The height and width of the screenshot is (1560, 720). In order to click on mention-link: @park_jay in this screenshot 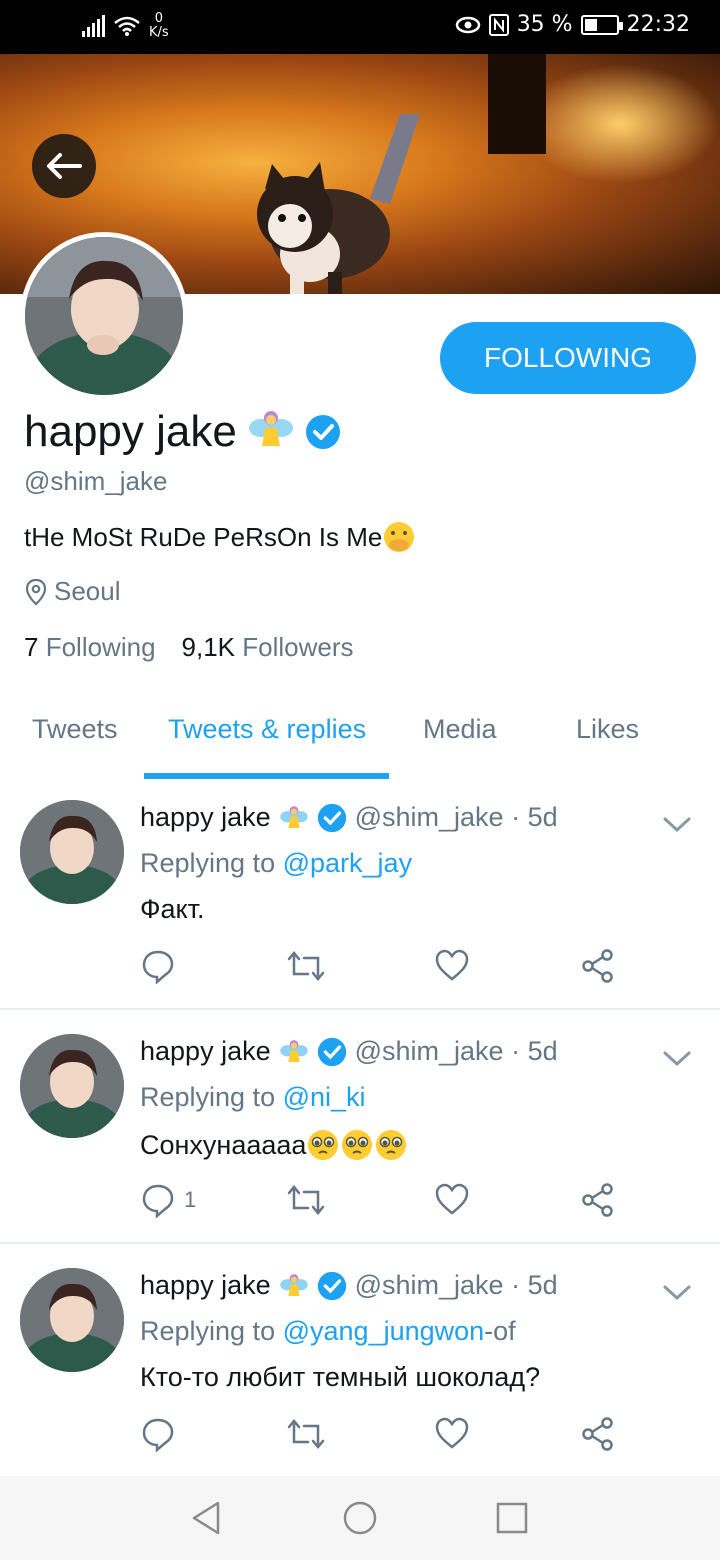, I will do `click(347, 863)`.